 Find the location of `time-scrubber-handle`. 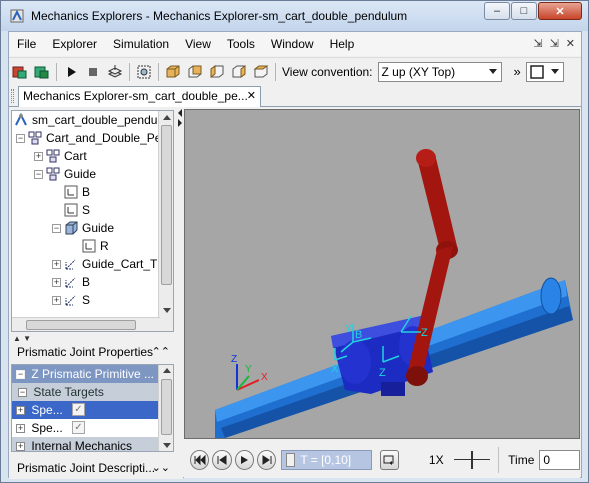

time-scrubber-handle is located at coordinates (291, 460).